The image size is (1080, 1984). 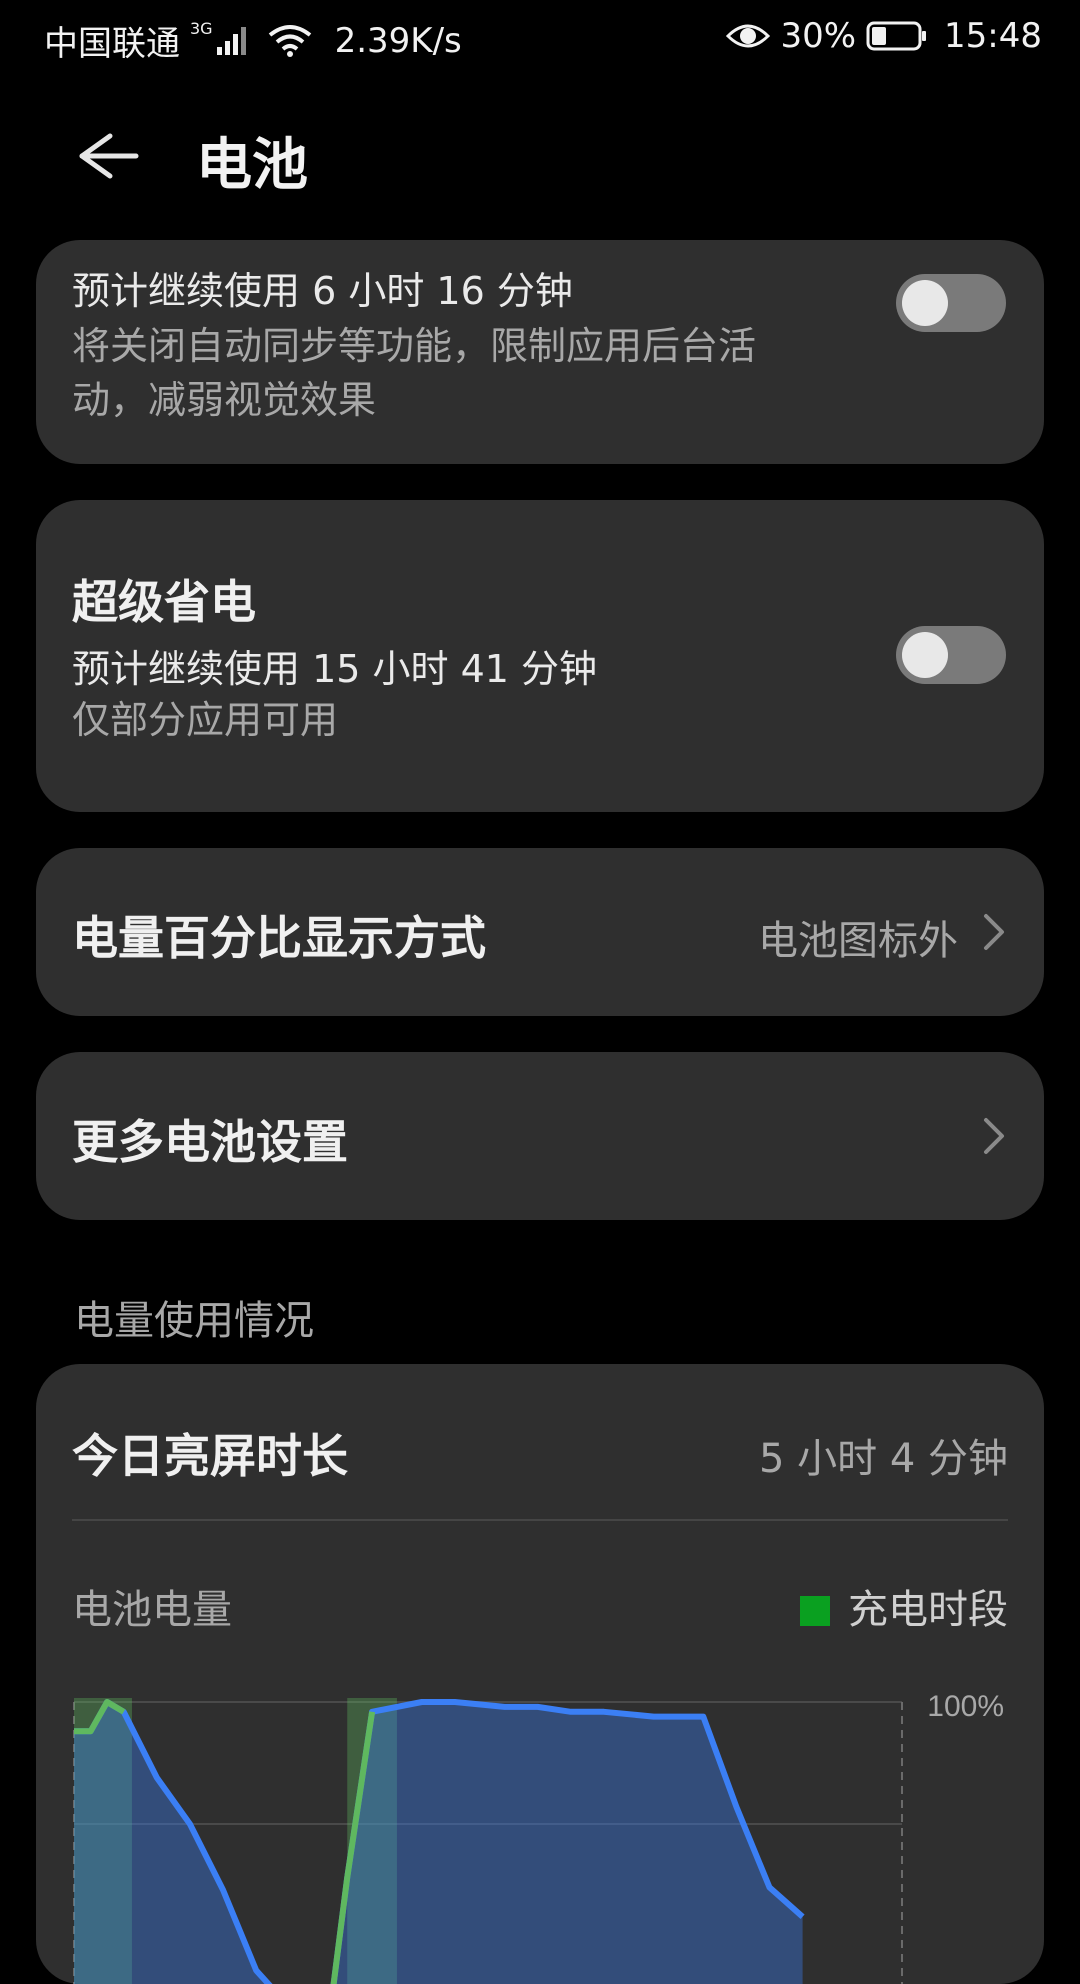 I want to click on battery-chart: 100%, so click(x=538, y=1837).